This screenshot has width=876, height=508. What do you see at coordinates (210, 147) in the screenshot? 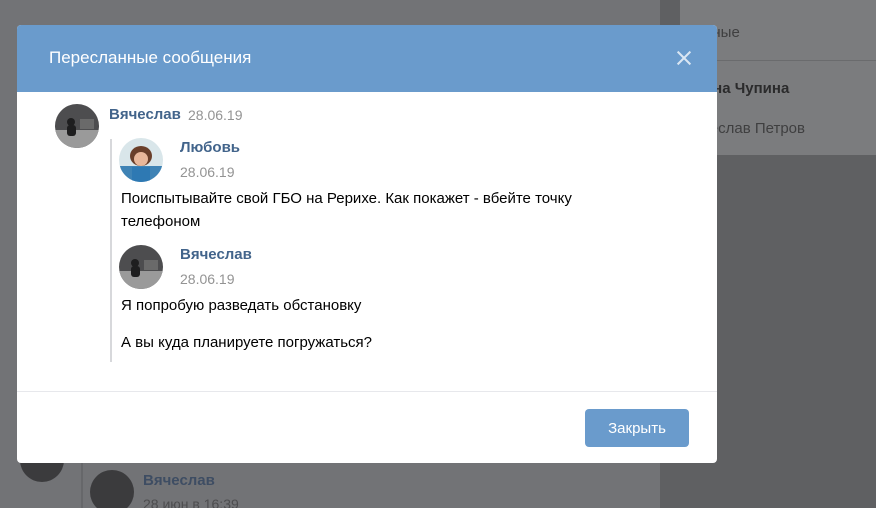
I see `forwarded-author: Любовь` at bounding box center [210, 147].